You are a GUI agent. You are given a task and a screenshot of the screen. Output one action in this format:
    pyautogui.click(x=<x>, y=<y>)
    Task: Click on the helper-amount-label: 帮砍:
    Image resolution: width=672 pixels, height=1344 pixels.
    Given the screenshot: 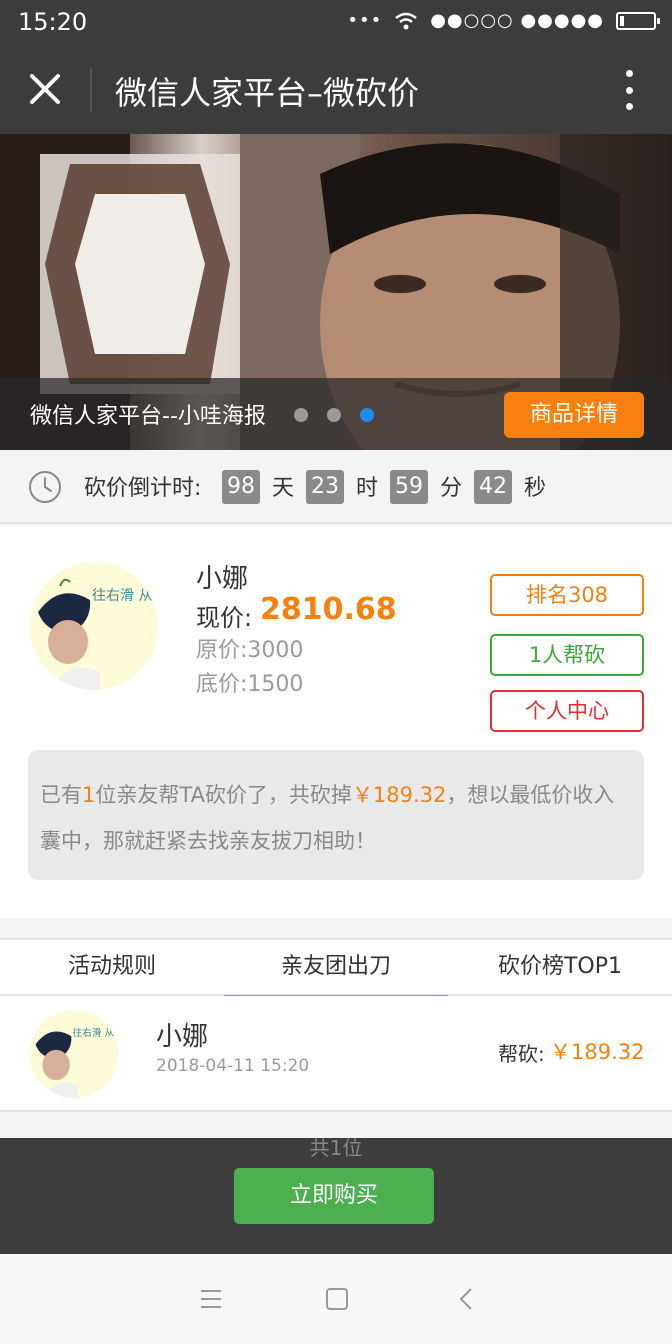 What is the action you would take?
    pyautogui.click(x=521, y=1054)
    